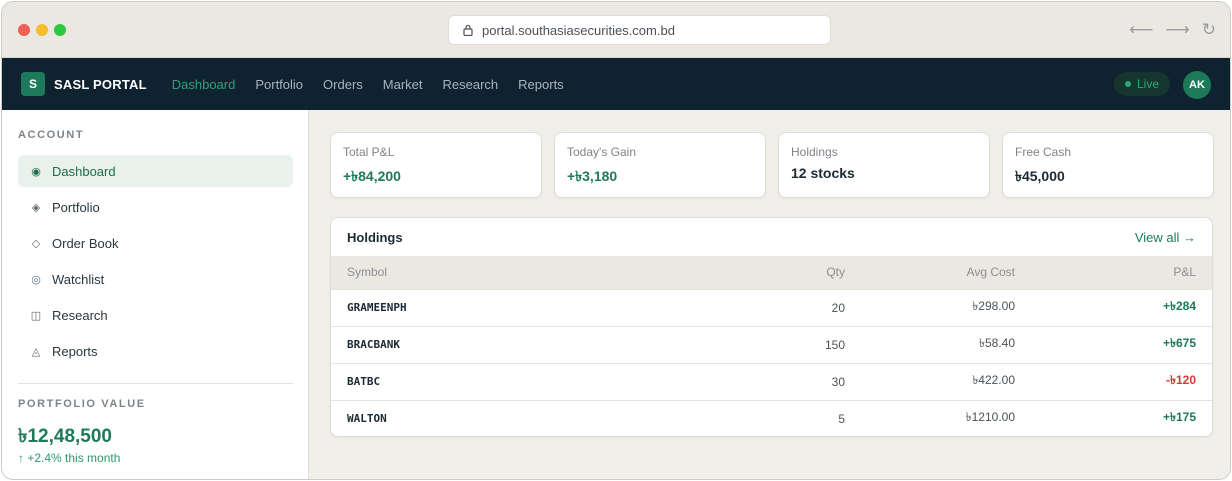 This screenshot has width=1232, height=481. I want to click on sidebar-item-label: Reports, so click(75, 351).